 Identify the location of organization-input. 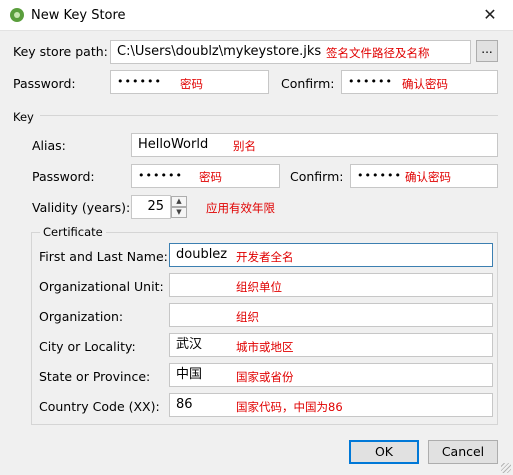
(331, 315).